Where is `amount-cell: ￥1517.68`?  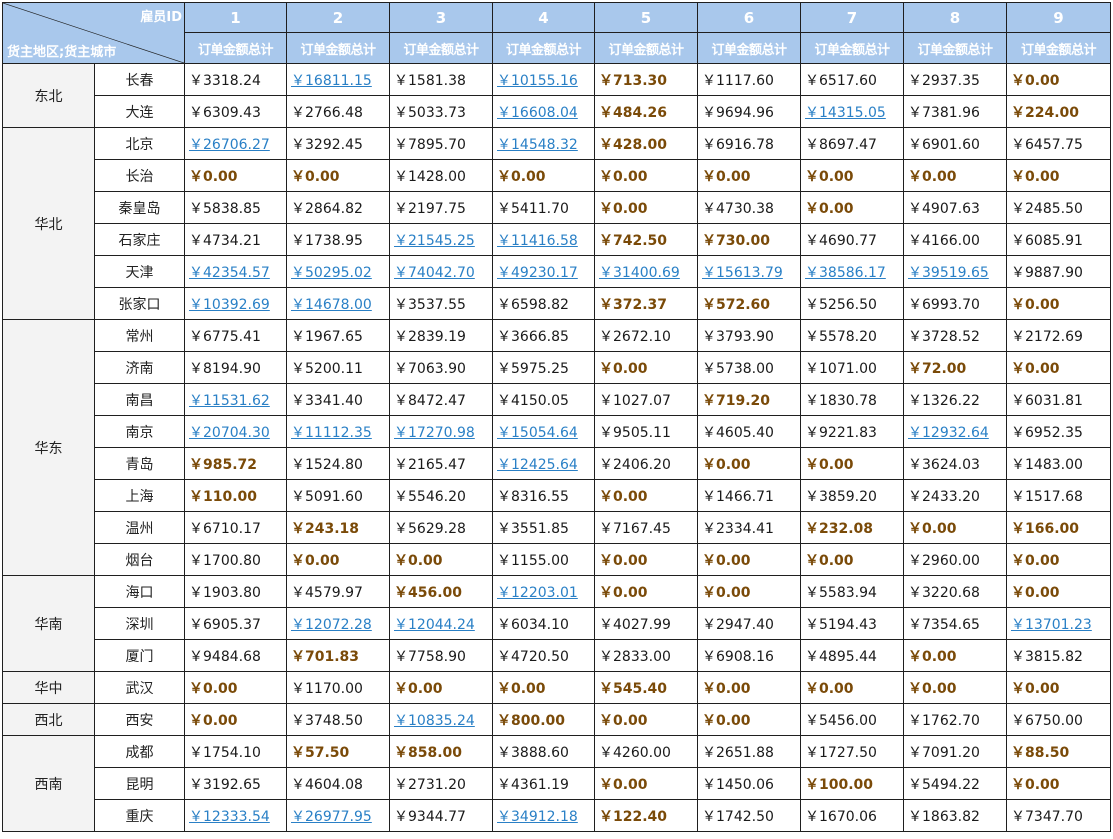
amount-cell: ￥1517.68 is located at coordinates (1058, 495).